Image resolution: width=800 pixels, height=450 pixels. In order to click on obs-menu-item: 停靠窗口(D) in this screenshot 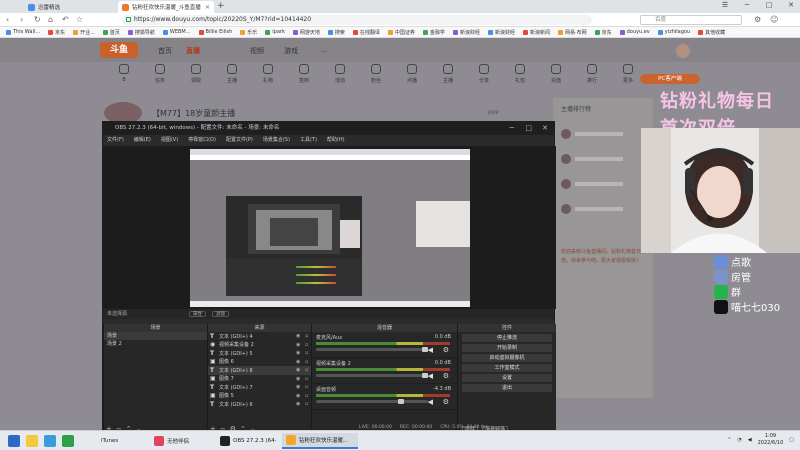, I will do `click(202, 140)`.